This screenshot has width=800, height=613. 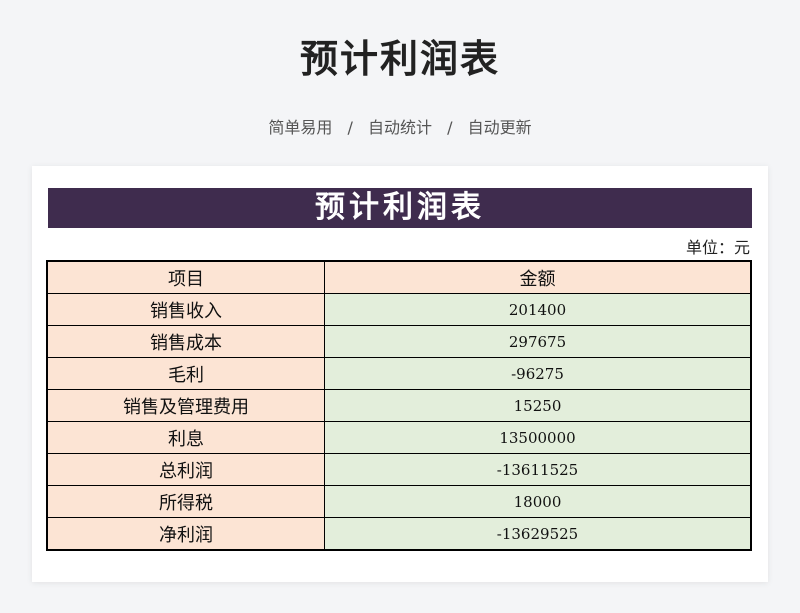 What do you see at coordinates (538, 373) in the screenshot?
I see `row-amount-cell: -96275` at bounding box center [538, 373].